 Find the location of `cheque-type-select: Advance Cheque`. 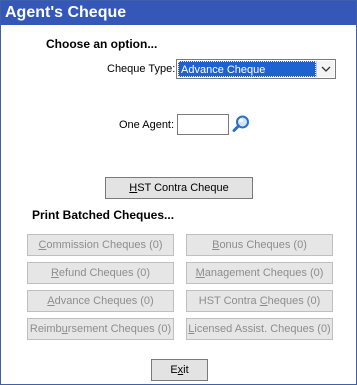

cheque-type-select: Advance Cheque is located at coordinates (256, 69).